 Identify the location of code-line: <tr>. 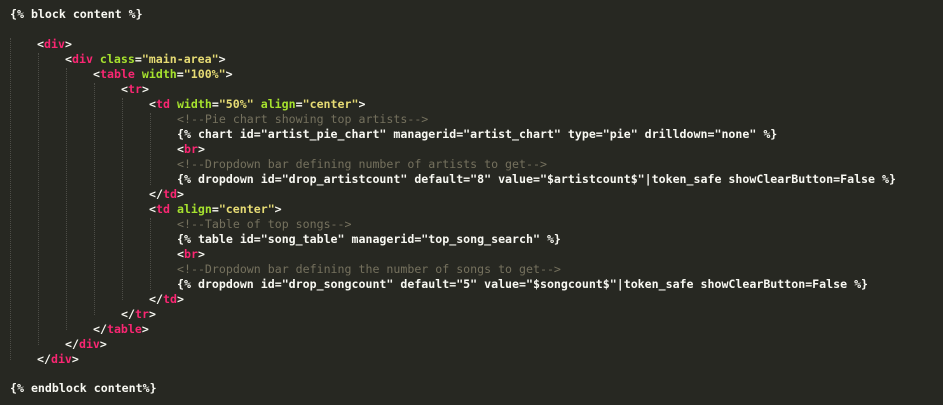
(135, 89).